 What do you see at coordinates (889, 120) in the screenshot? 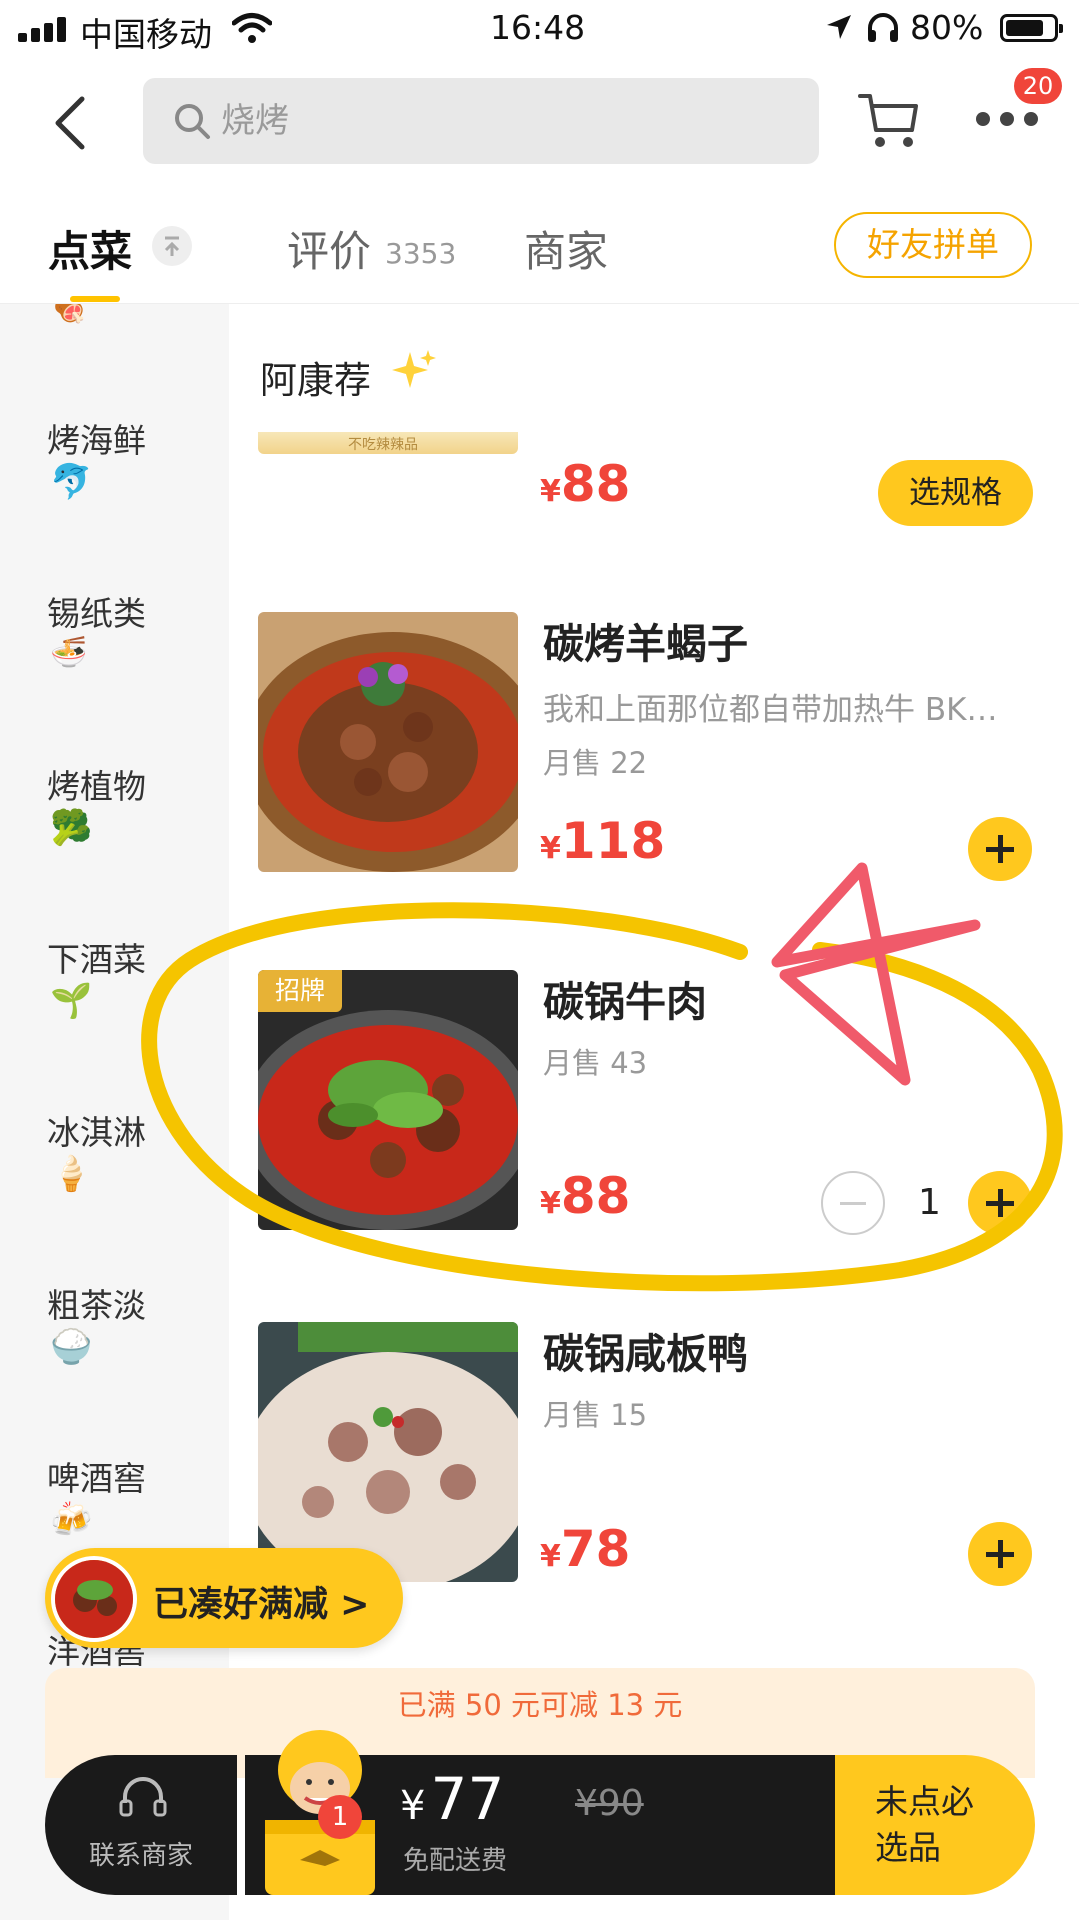
I see `cart-icon` at bounding box center [889, 120].